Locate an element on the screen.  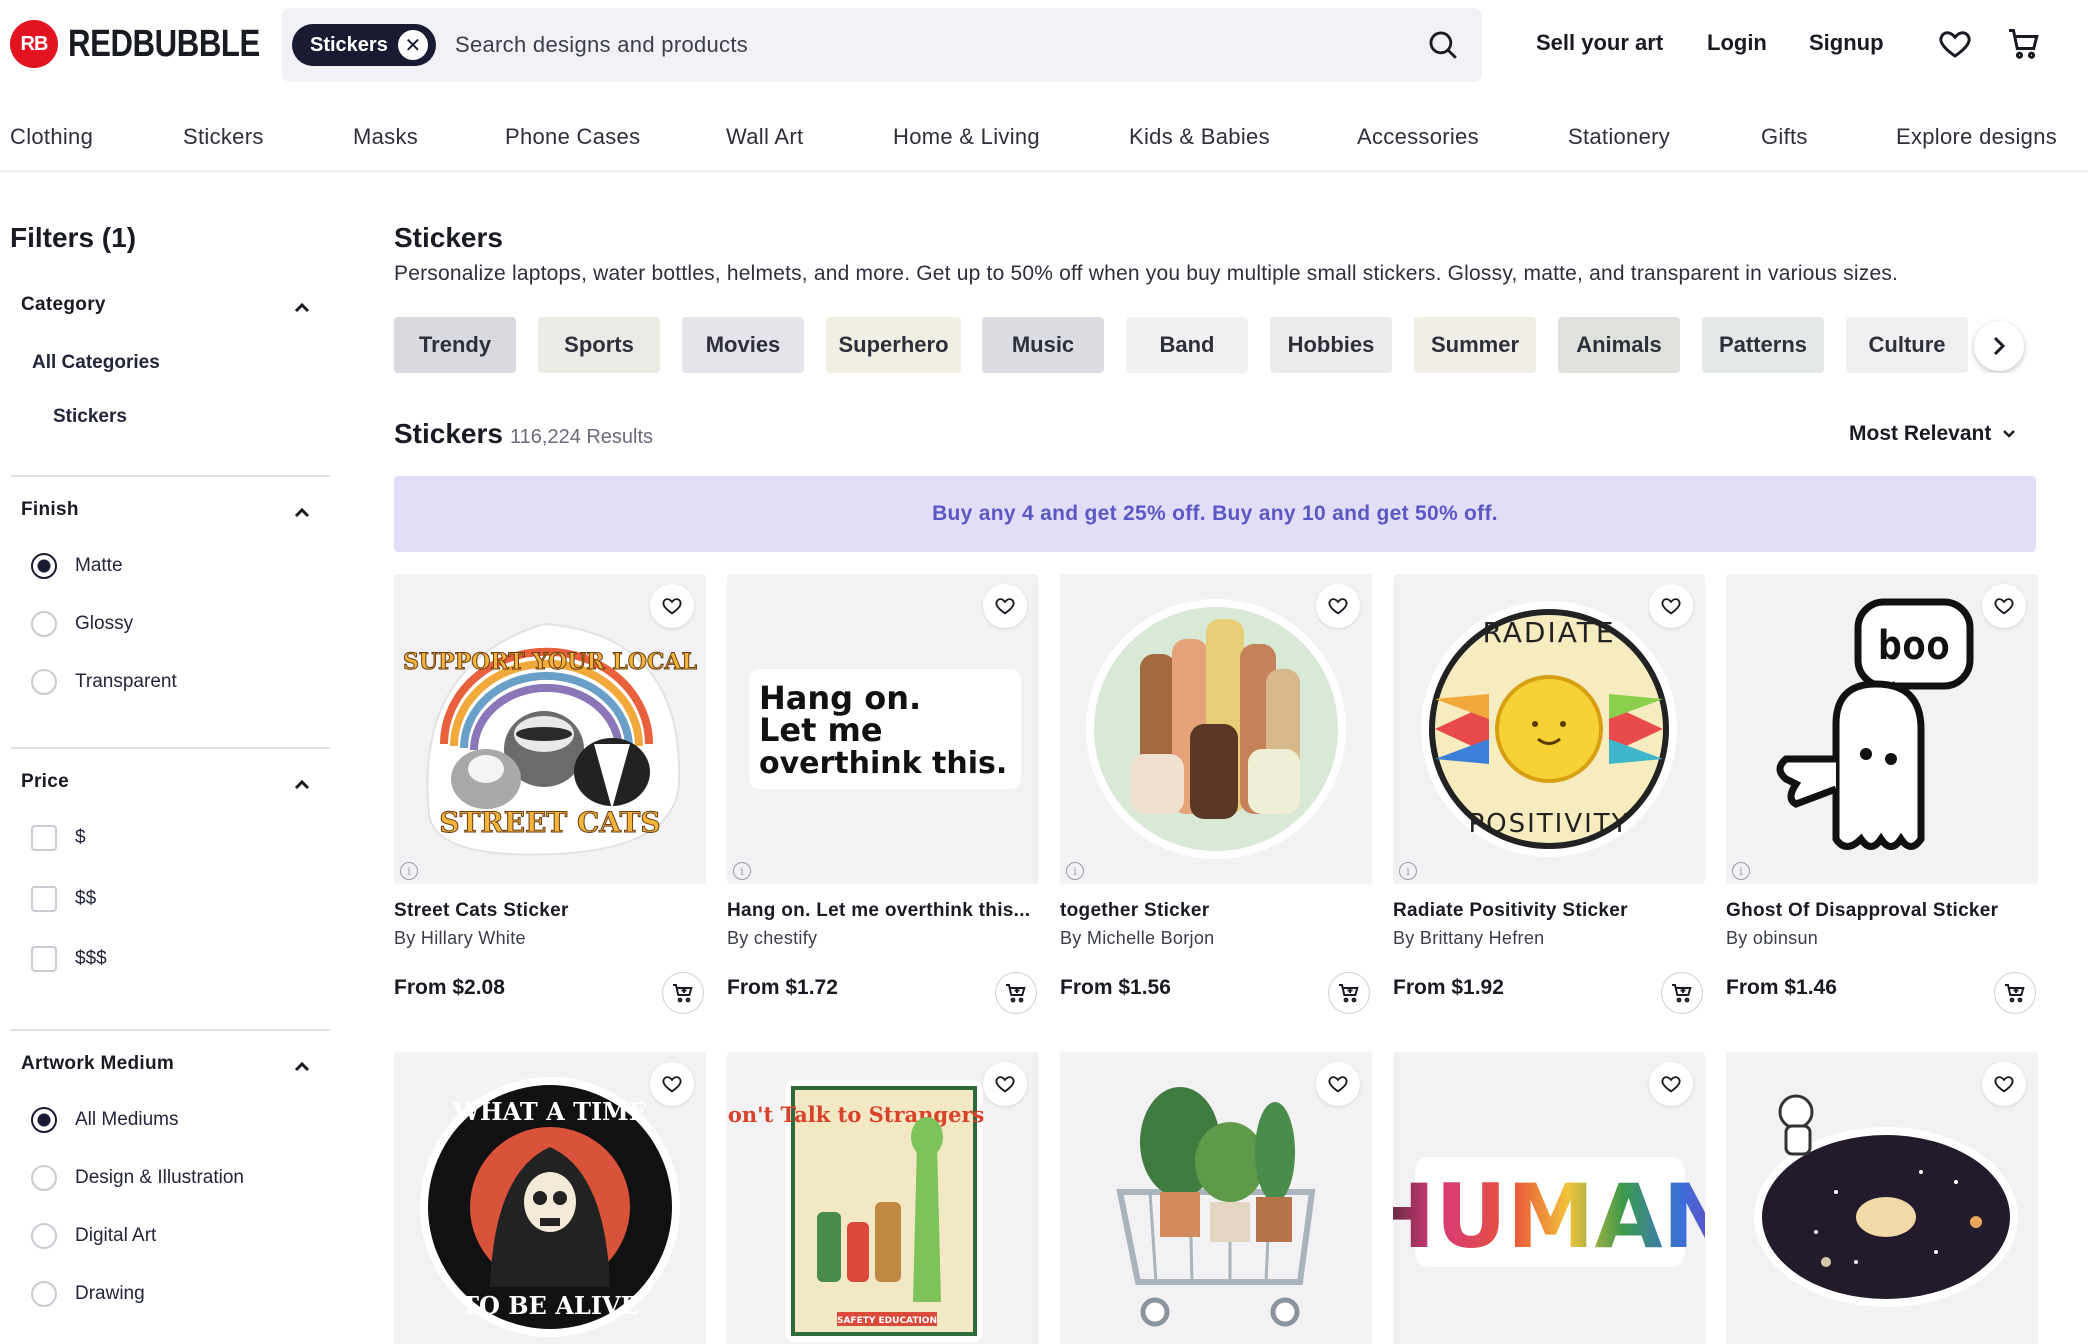
category-all: All Categories is located at coordinates (96, 363).